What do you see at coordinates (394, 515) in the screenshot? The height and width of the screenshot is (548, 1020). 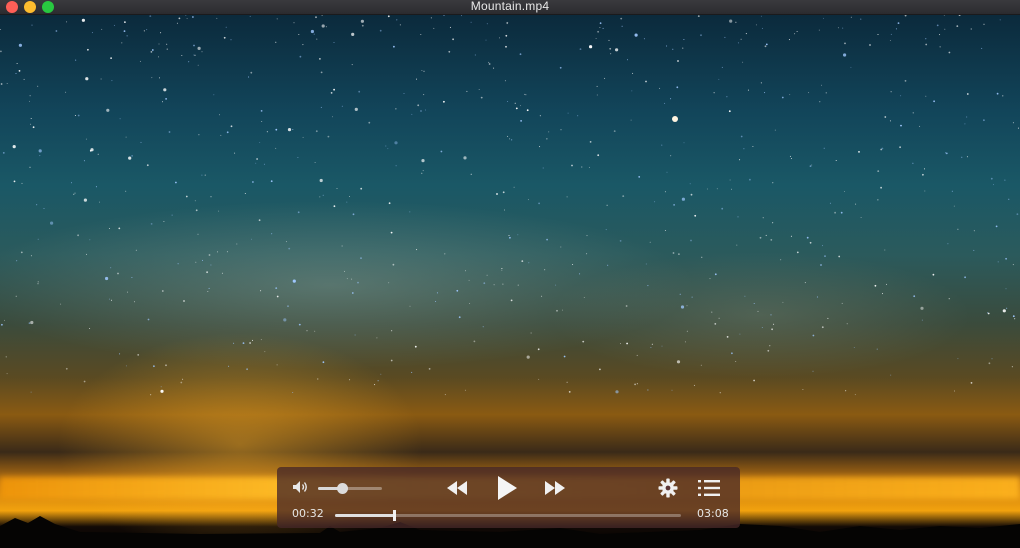 I see `seek-handle` at bounding box center [394, 515].